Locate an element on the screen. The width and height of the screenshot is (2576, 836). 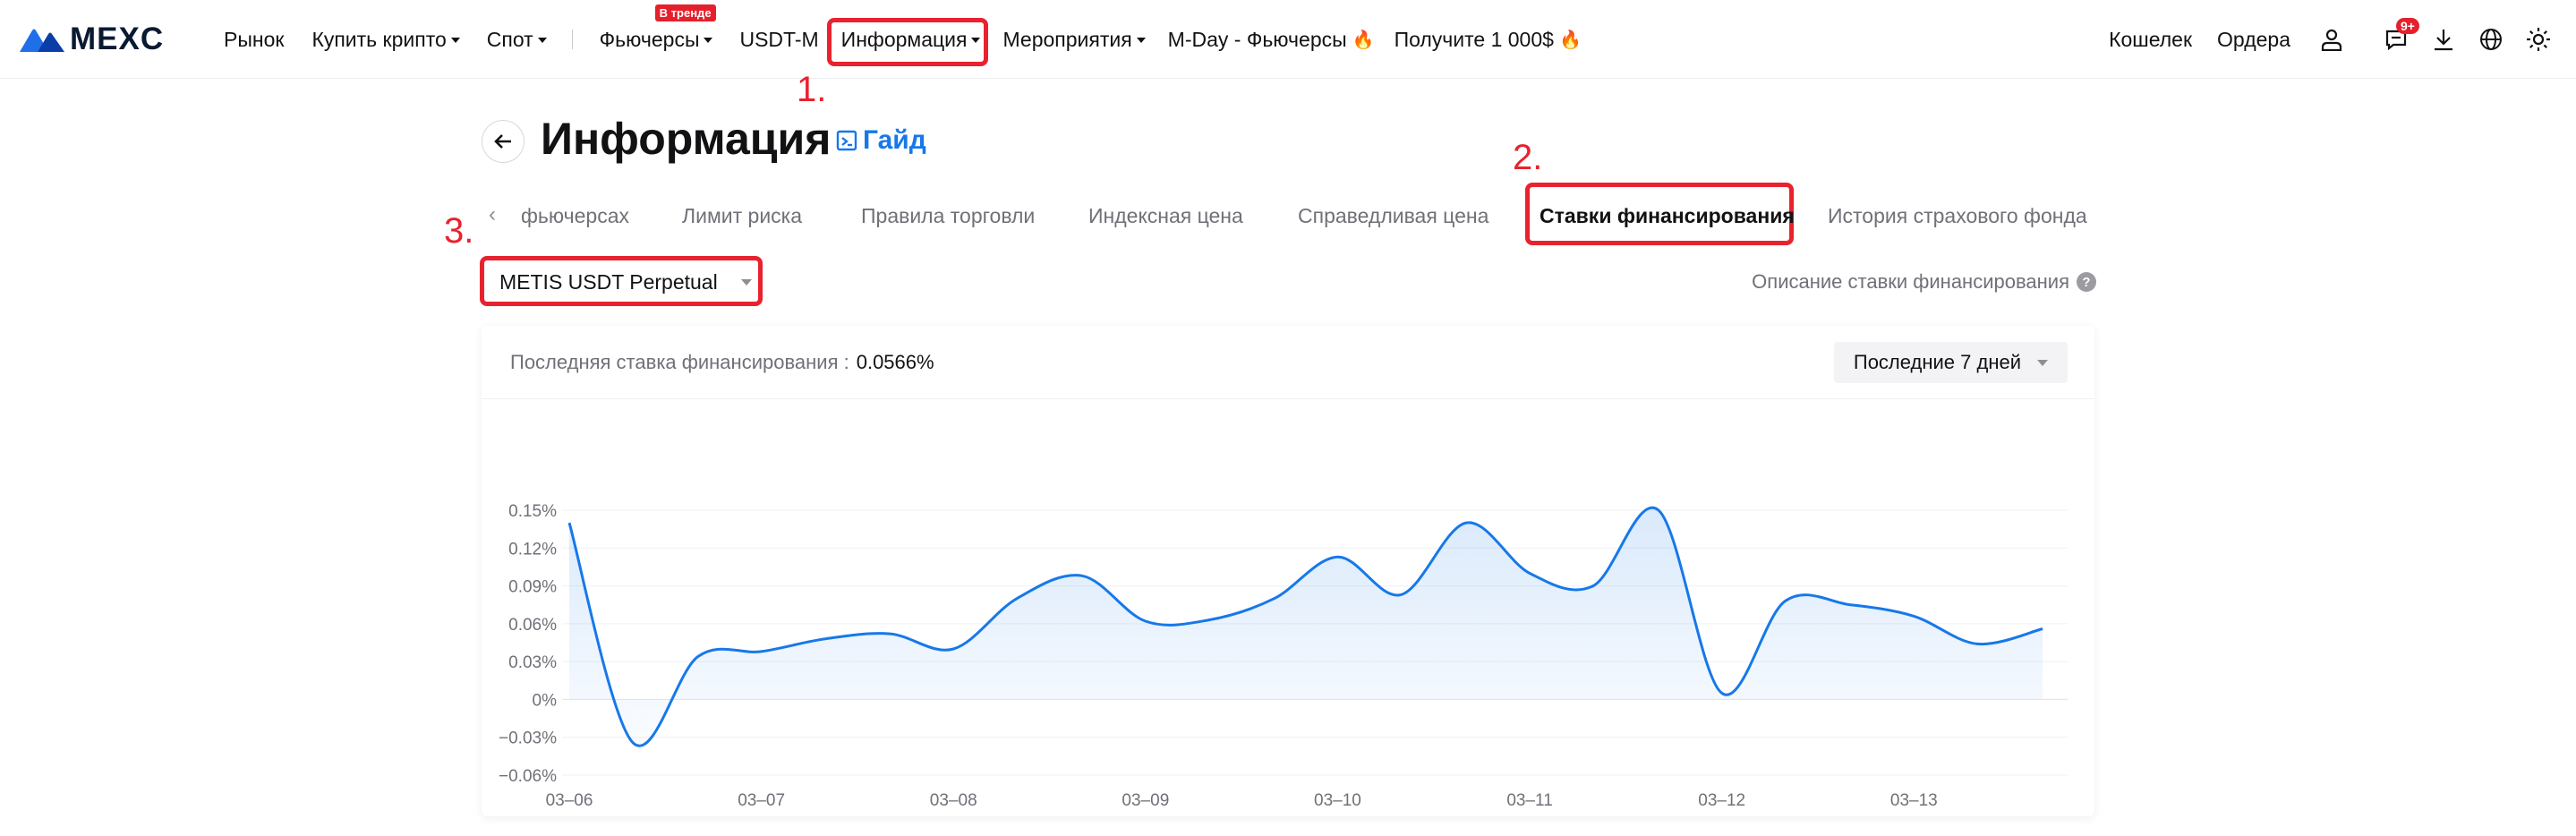
x-tick-label: 03–07 is located at coordinates (761, 800).